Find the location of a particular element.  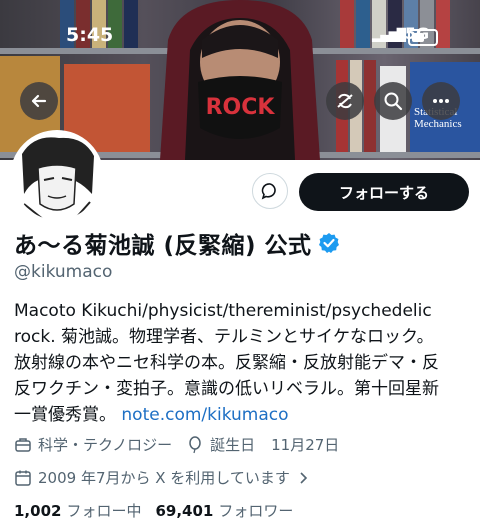

followers-count: 69,401 is located at coordinates (184, 511).